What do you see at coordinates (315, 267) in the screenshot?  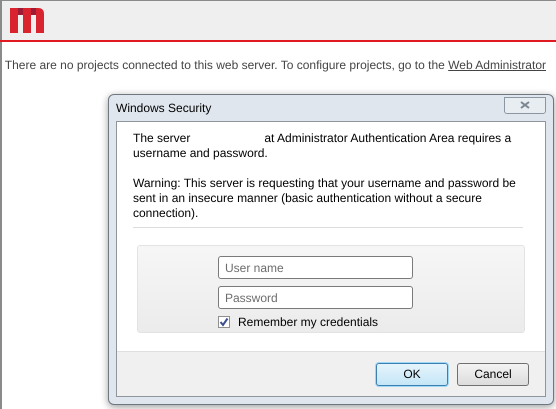 I see `username-field: User name` at bounding box center [315, 267].